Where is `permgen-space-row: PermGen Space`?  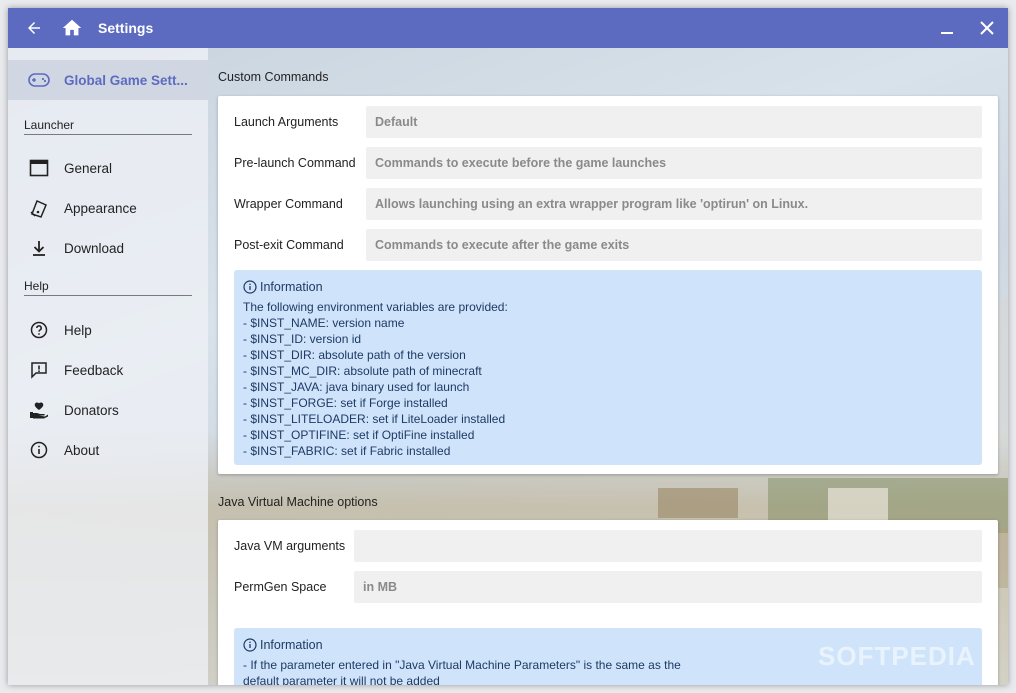 permgen-space-row: PermGen Space is located at coordinates (608, 587).